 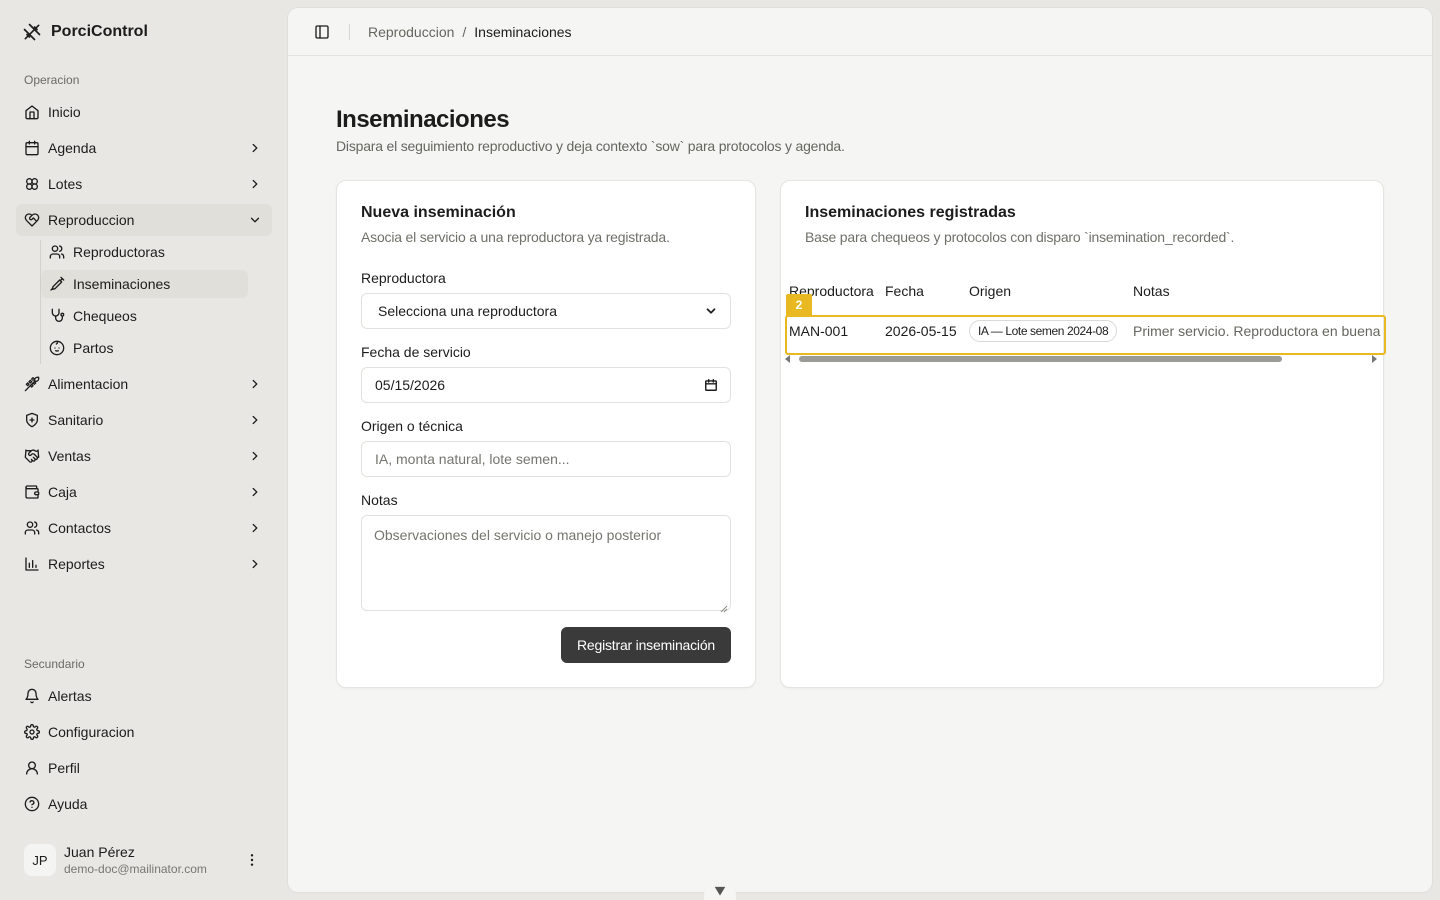 What do you see at coordinates (144, 148) in the screenshot?
I see `sidebar-item-agenda: Agenda` at bounding box center [144, 148].